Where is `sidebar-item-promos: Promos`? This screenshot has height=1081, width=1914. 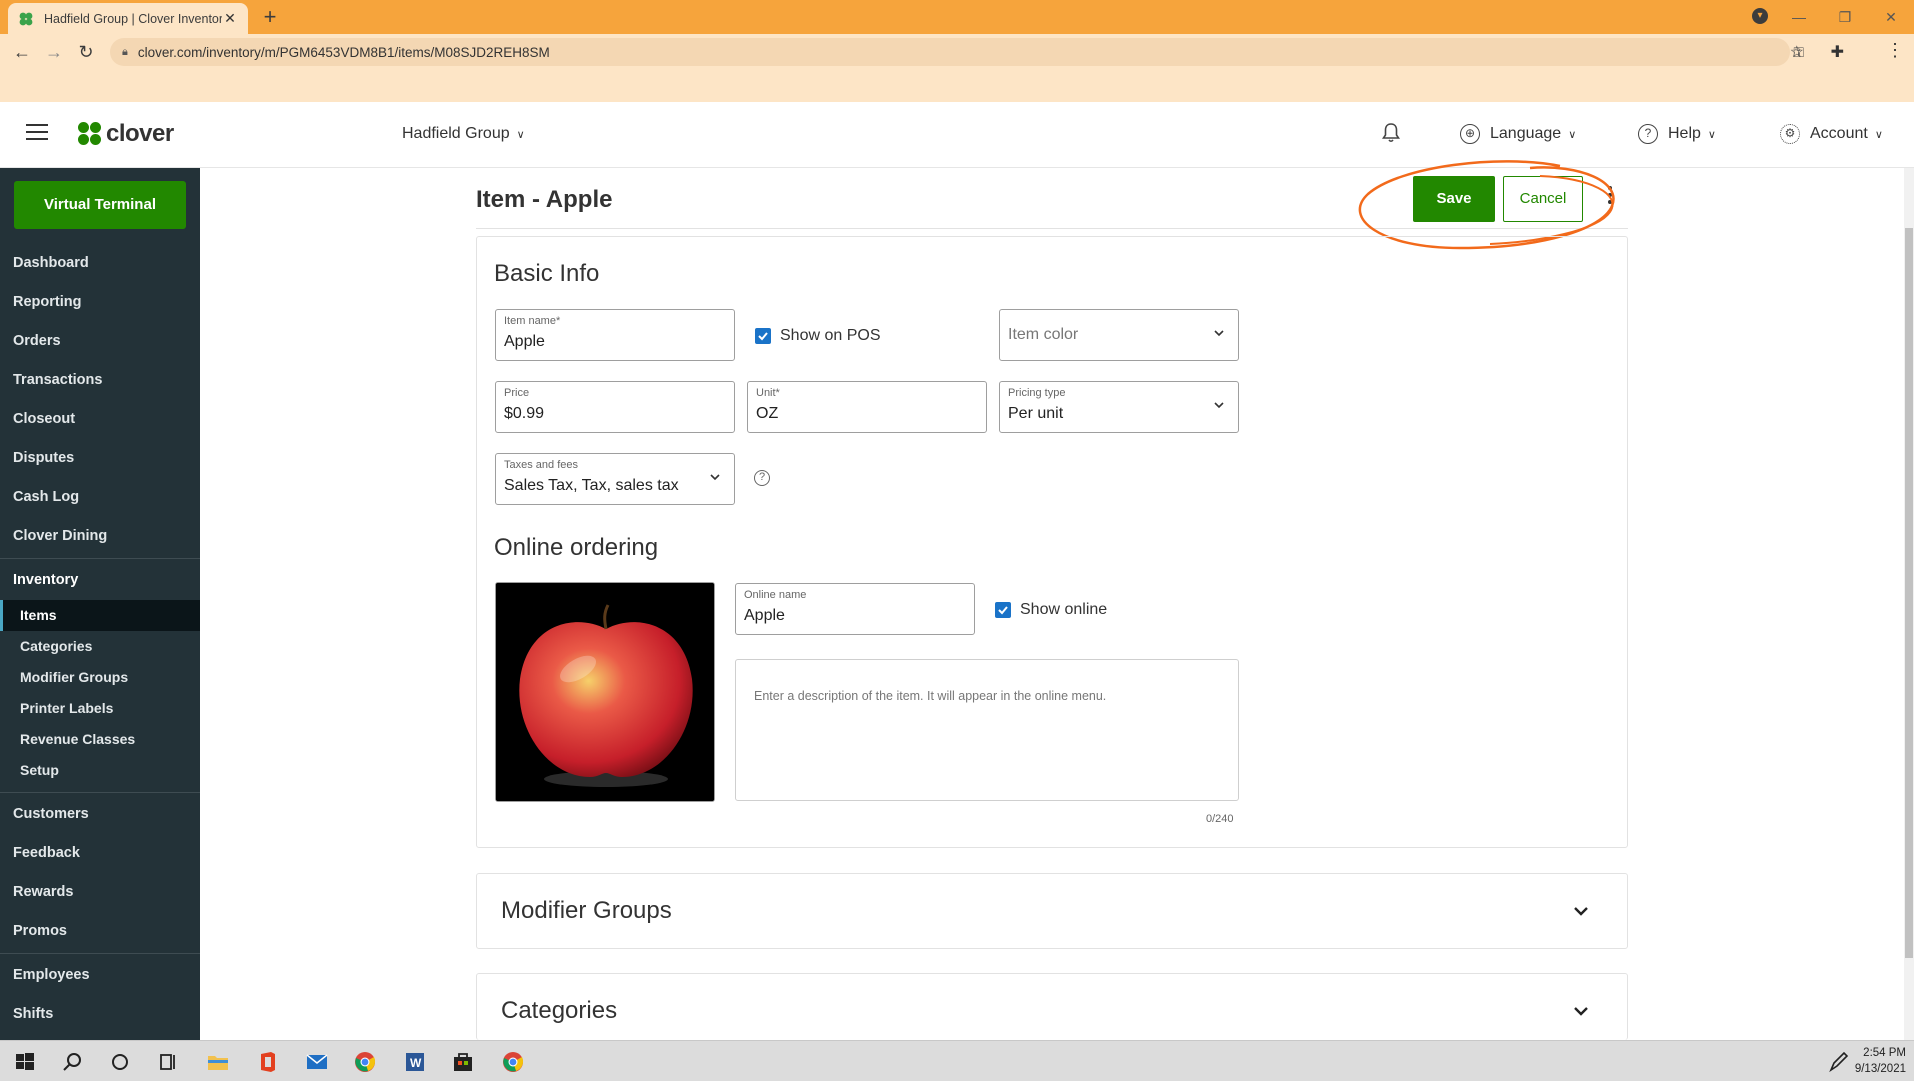
sidebar-item-promos: Promos is located at coordinates (100, 931).